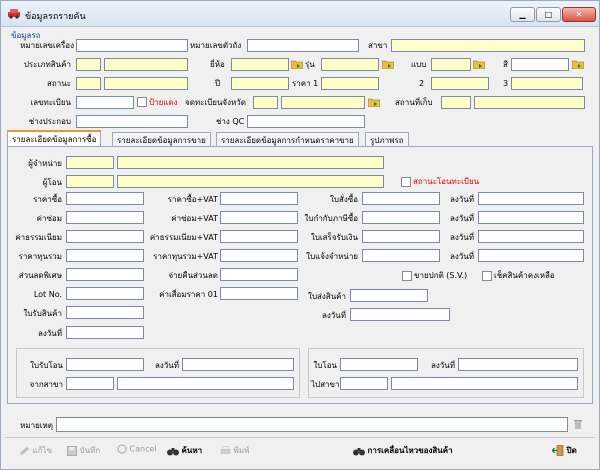  Describe the element at coordinates (105, 198) in the screenshot. I see `cost-input` at that location.